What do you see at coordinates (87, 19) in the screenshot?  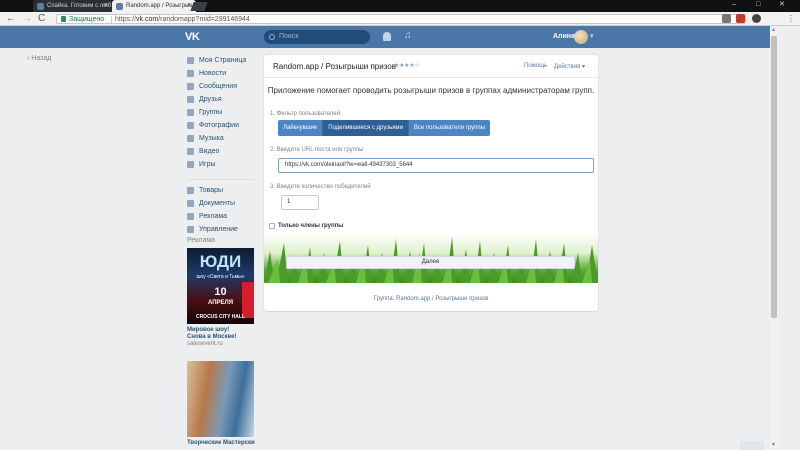 I see `secure-label: Защищено` at bounding box center [87, 19].